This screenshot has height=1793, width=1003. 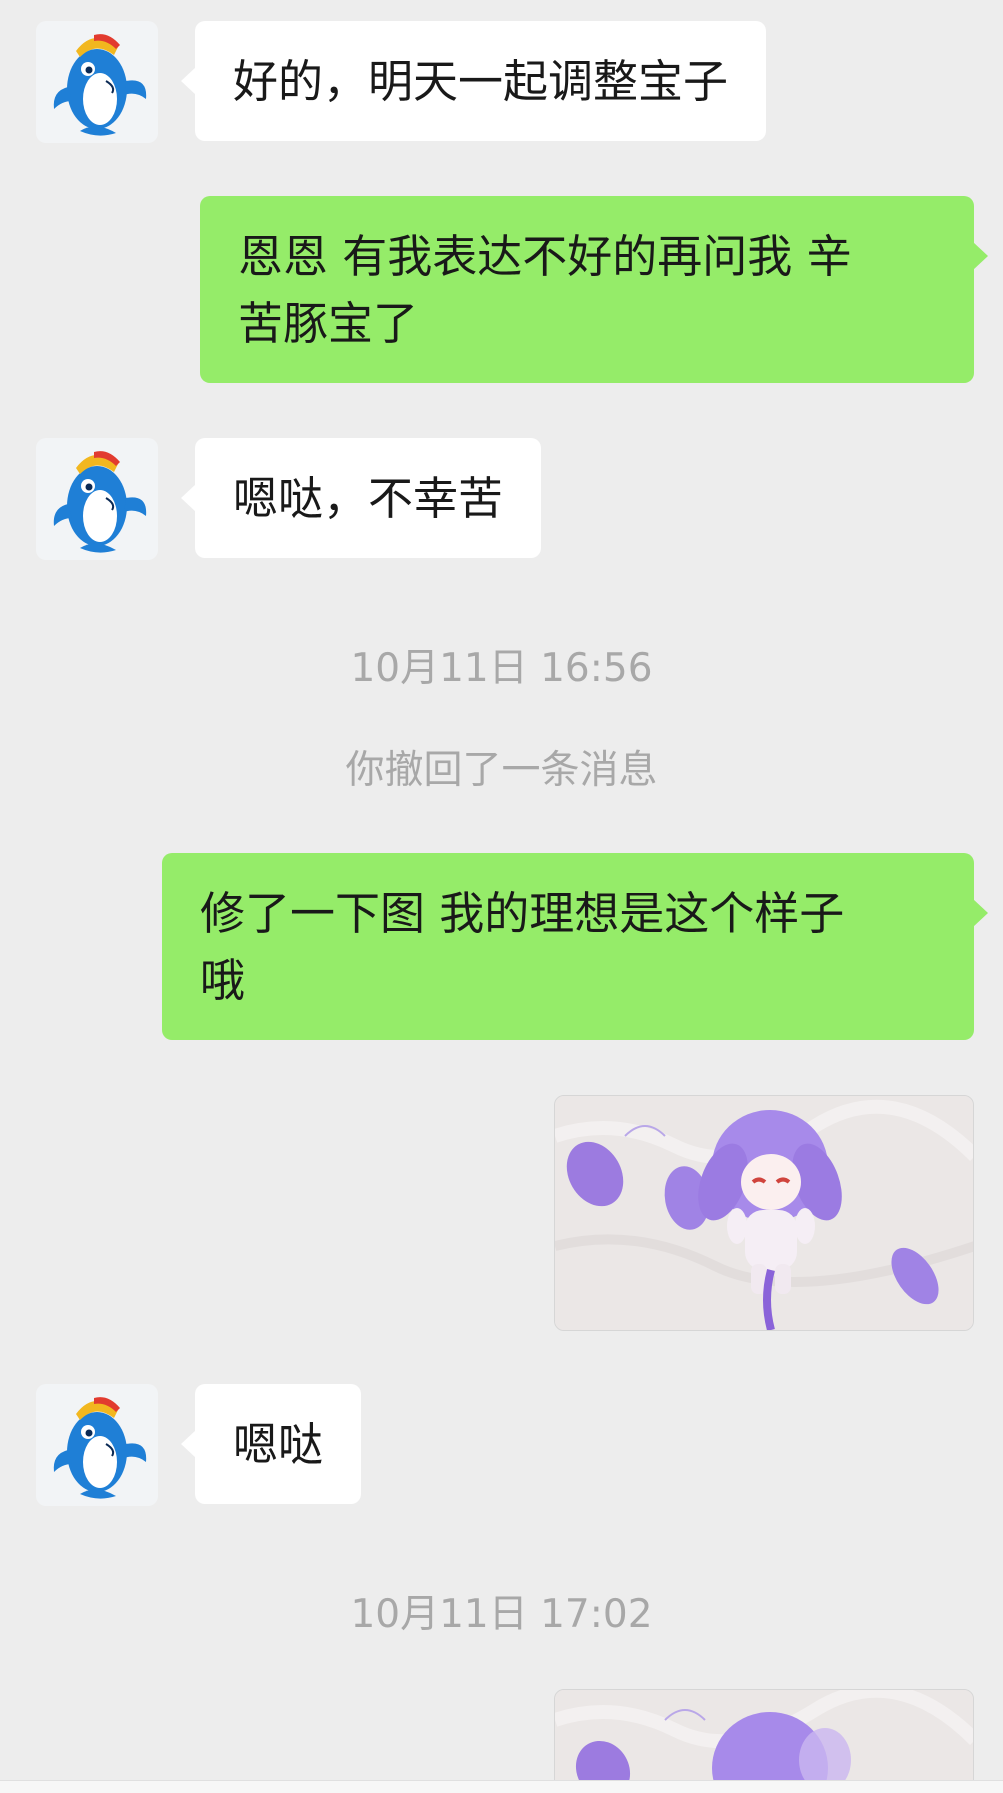 I want to click on system-message-recalled: 你撤回了一条消息, so click(x=501, y=770).